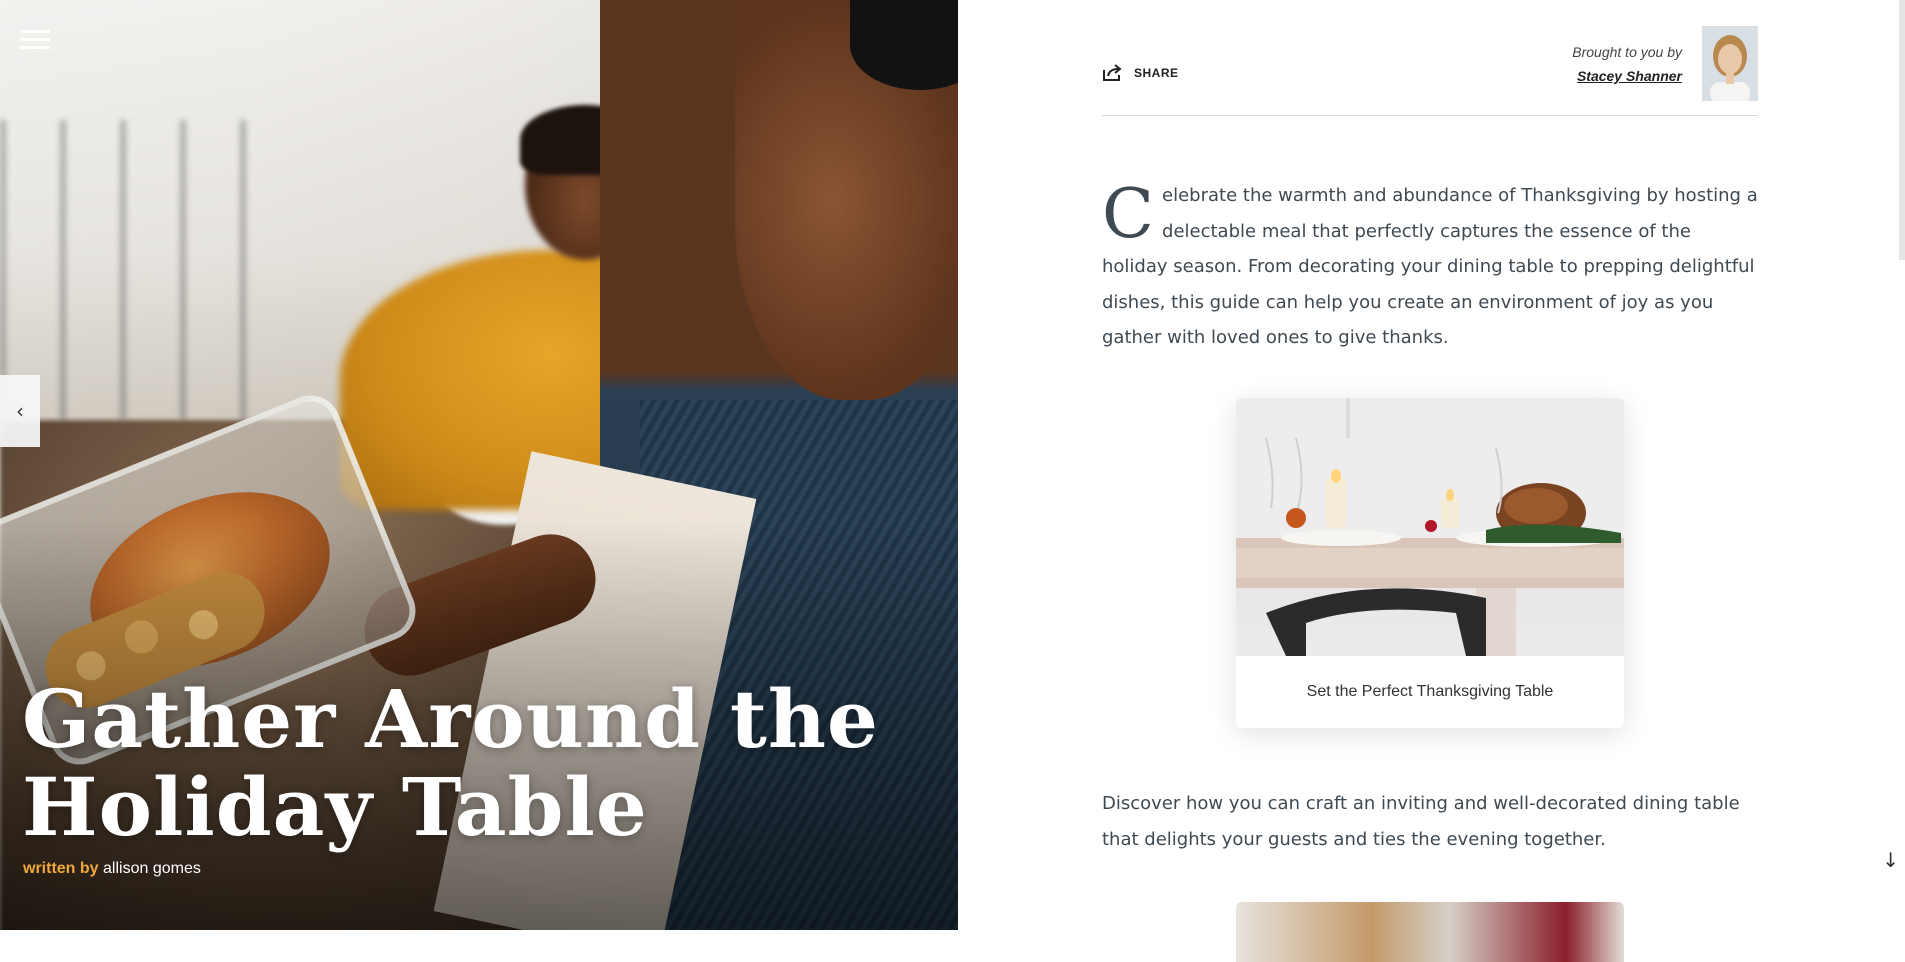 This screenshot has height=962, width=1905. What do you see at coordinates (1156, 73) in the screenshot?
I see `share-label: SHARE` at bounding box center [1156, 73].